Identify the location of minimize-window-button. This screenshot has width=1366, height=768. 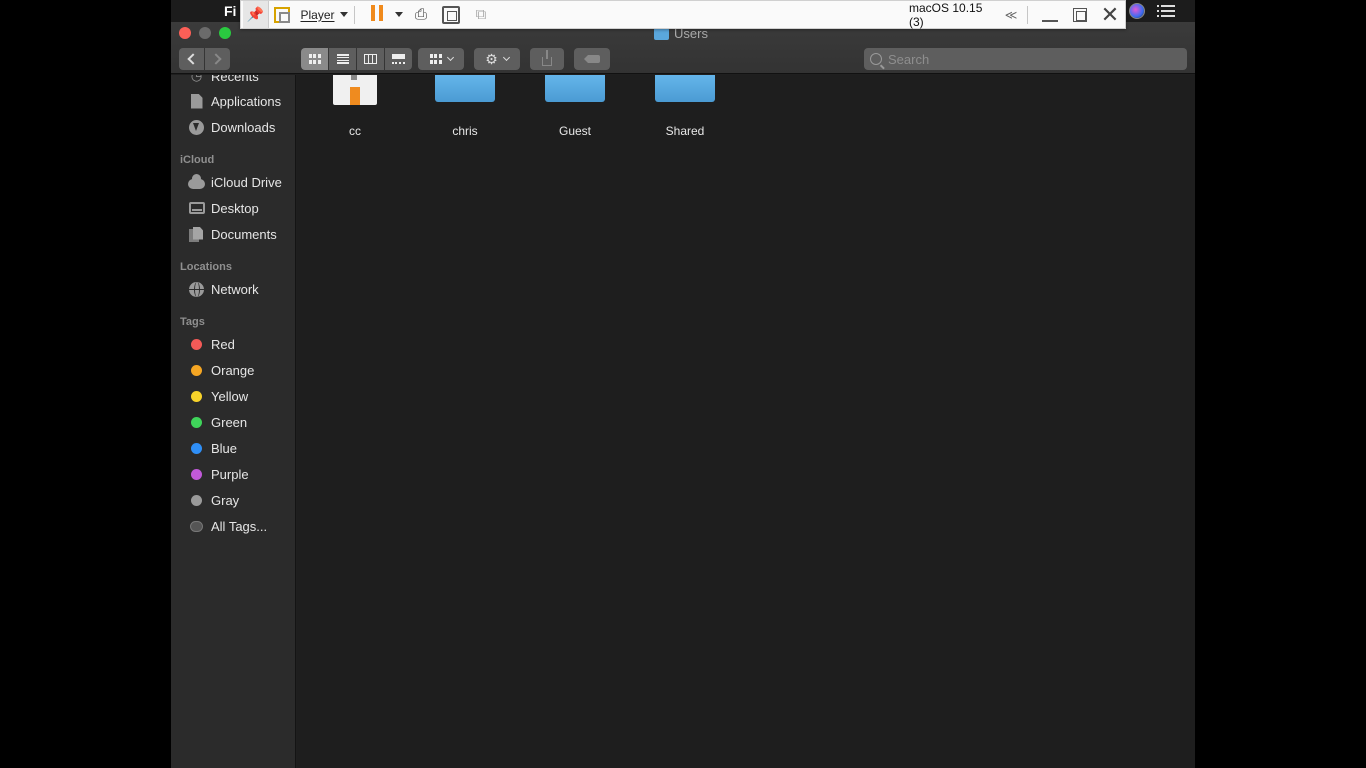
(1050, 14).